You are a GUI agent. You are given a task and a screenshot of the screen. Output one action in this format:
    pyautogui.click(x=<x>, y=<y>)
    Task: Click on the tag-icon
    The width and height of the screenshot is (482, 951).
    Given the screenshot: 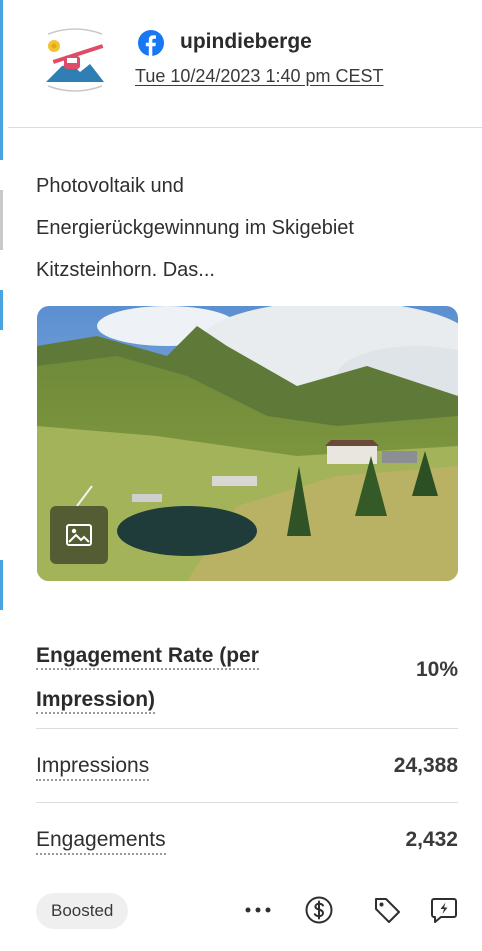 What is the action you would take?
    pyautogui.click(x=387, y=910)
    